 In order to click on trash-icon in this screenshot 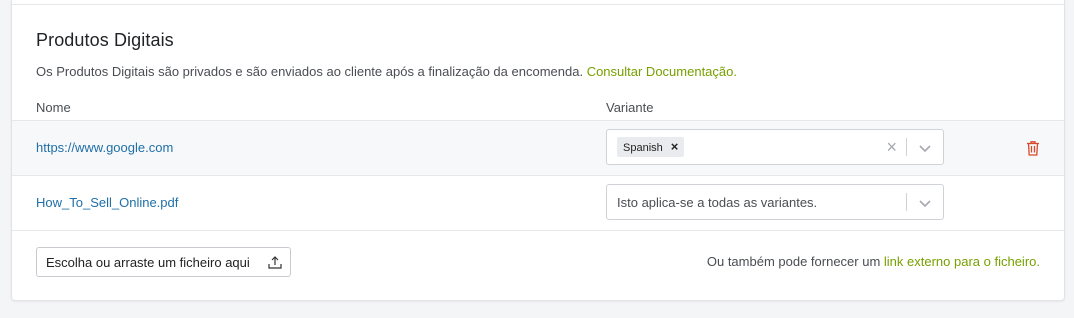, I will do `click(1033, 148)`.